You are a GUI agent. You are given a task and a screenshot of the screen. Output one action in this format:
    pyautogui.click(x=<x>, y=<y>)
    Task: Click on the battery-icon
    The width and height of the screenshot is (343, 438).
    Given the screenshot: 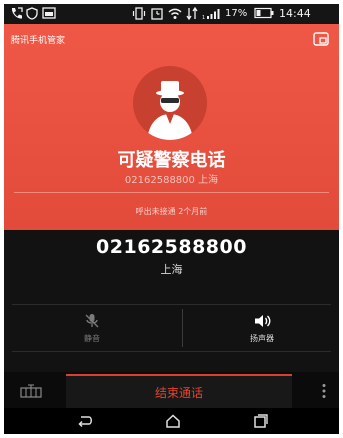 What is the action you would take?
    pyautogui.click(x=264, y=13)
    